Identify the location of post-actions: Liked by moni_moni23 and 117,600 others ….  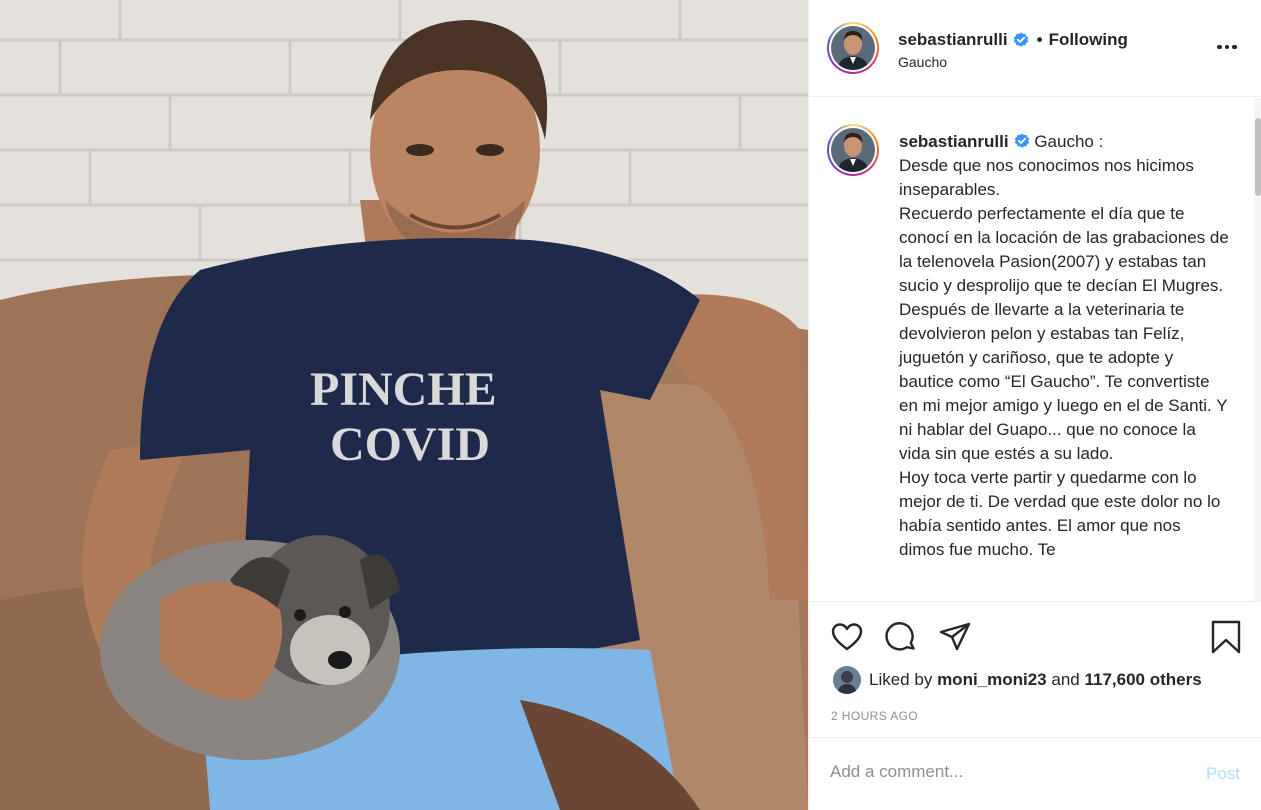
(1035, 677).